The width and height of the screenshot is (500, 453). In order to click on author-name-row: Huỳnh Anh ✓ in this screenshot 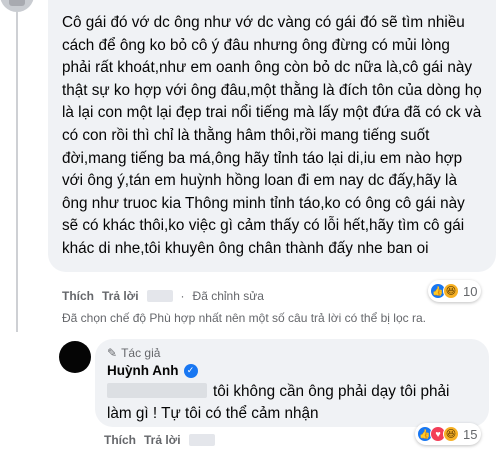, I will do `click(292, 370)`.